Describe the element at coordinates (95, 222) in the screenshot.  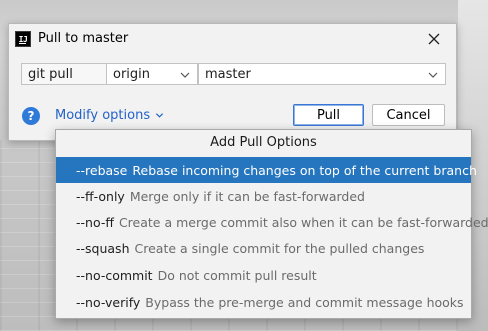
I see `option-flag: --no-ff` at that location.